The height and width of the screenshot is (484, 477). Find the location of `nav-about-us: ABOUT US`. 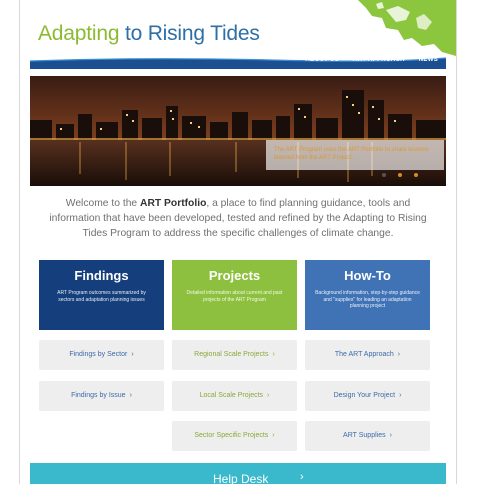

nav-about-us: ABOUT US is located at coordinates (322, 60).